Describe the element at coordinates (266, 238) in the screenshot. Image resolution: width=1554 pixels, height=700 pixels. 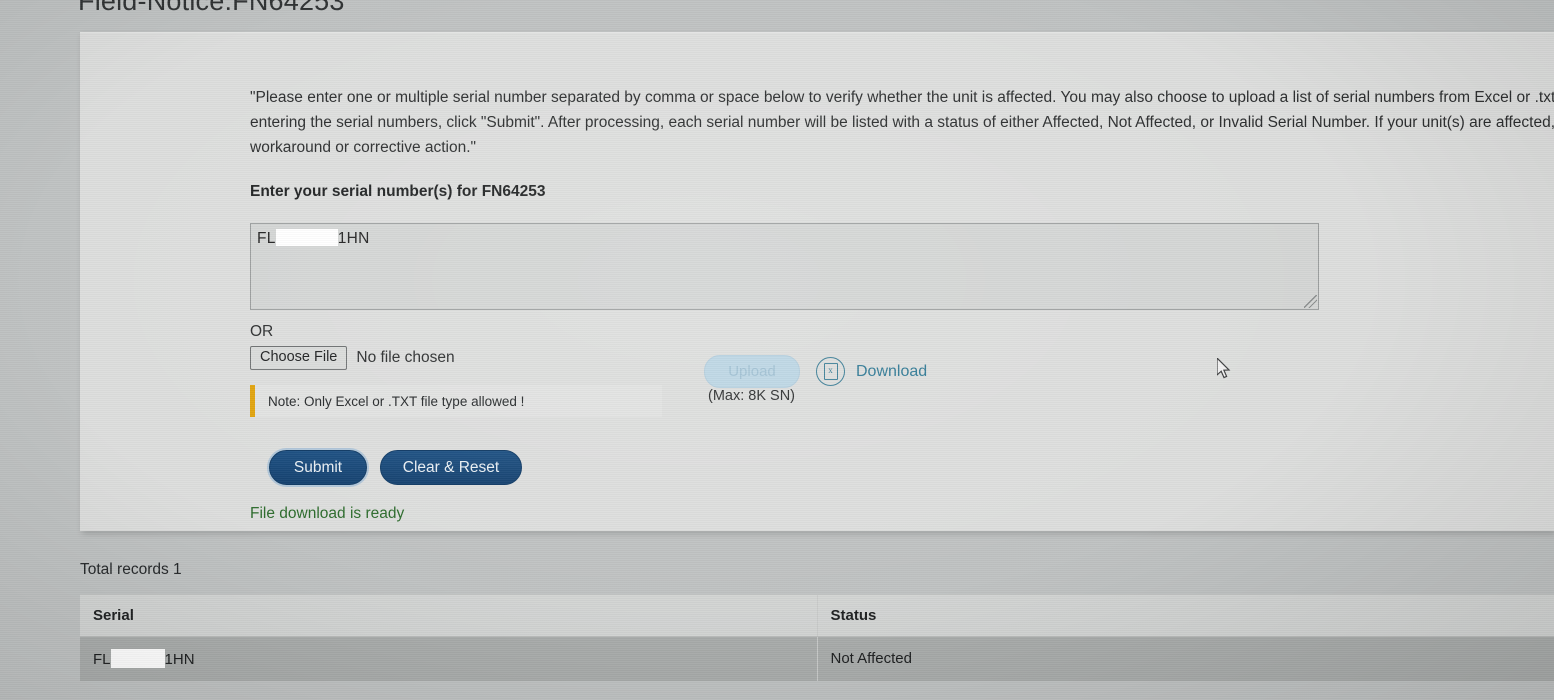
I see `serial-prefix: FL` at that location.